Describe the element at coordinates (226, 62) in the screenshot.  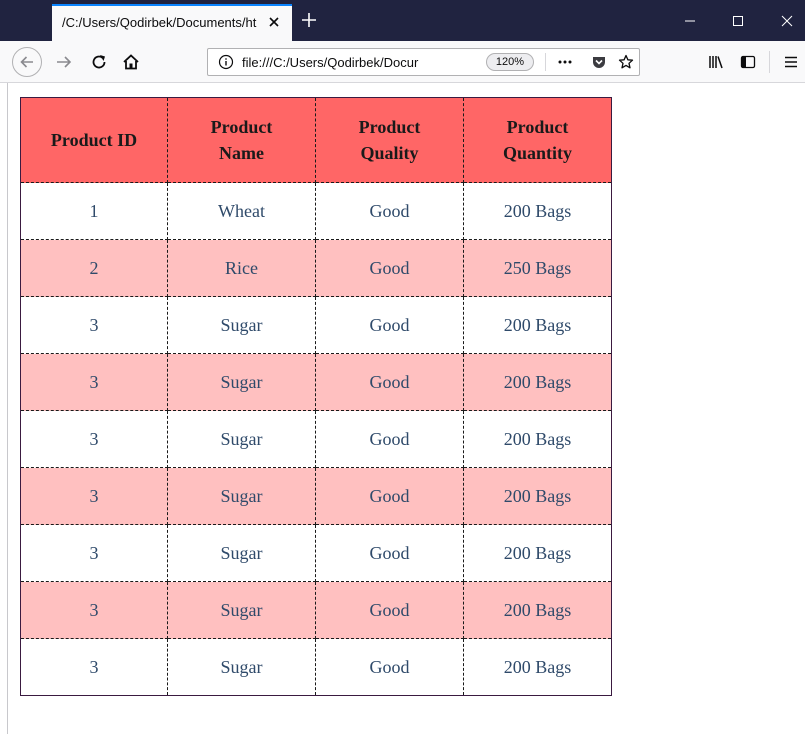
I see `info-icon` at that location.